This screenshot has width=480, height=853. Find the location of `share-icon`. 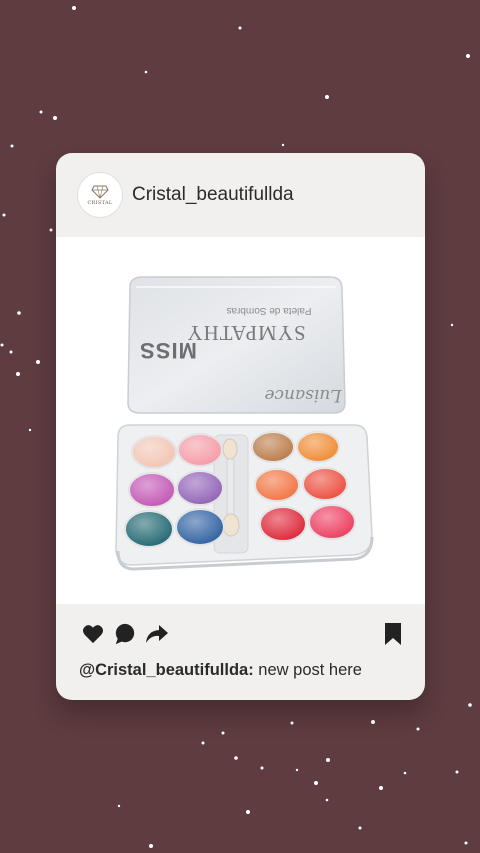

share-icon is located at coordinates (157, 634).